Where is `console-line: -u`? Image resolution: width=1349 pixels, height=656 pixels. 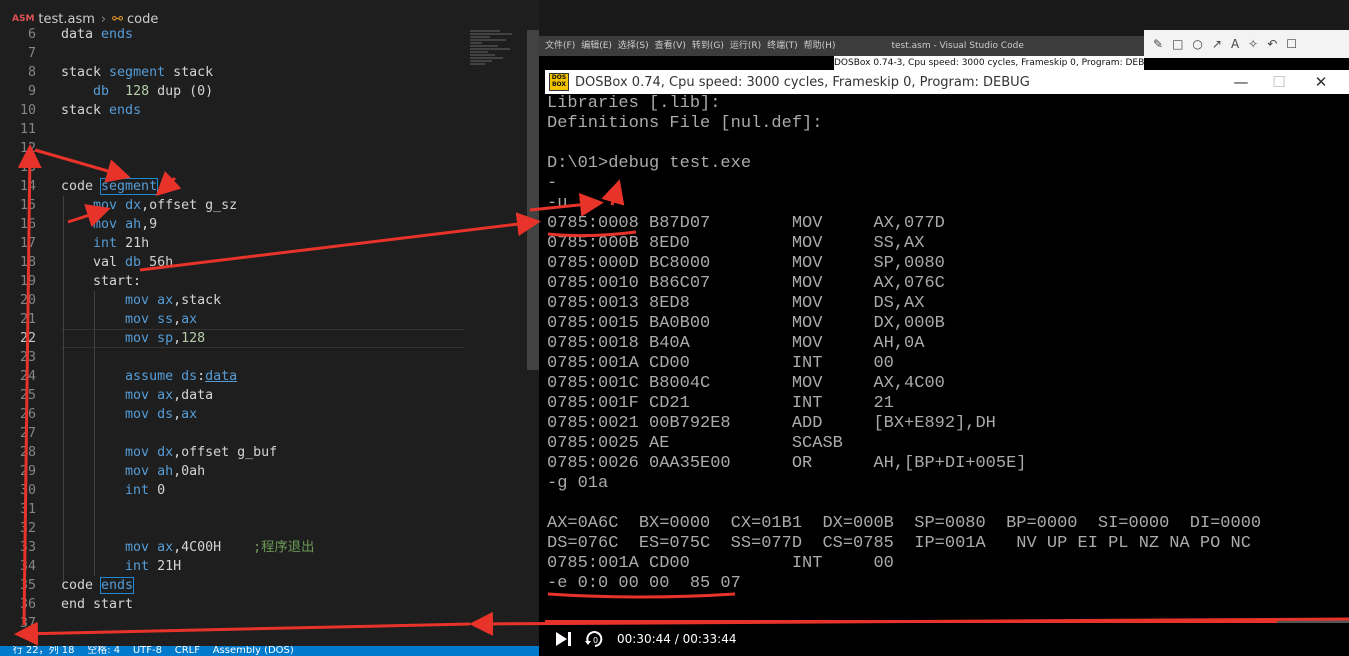
console-line: -u is located at coordinates (557, 203).